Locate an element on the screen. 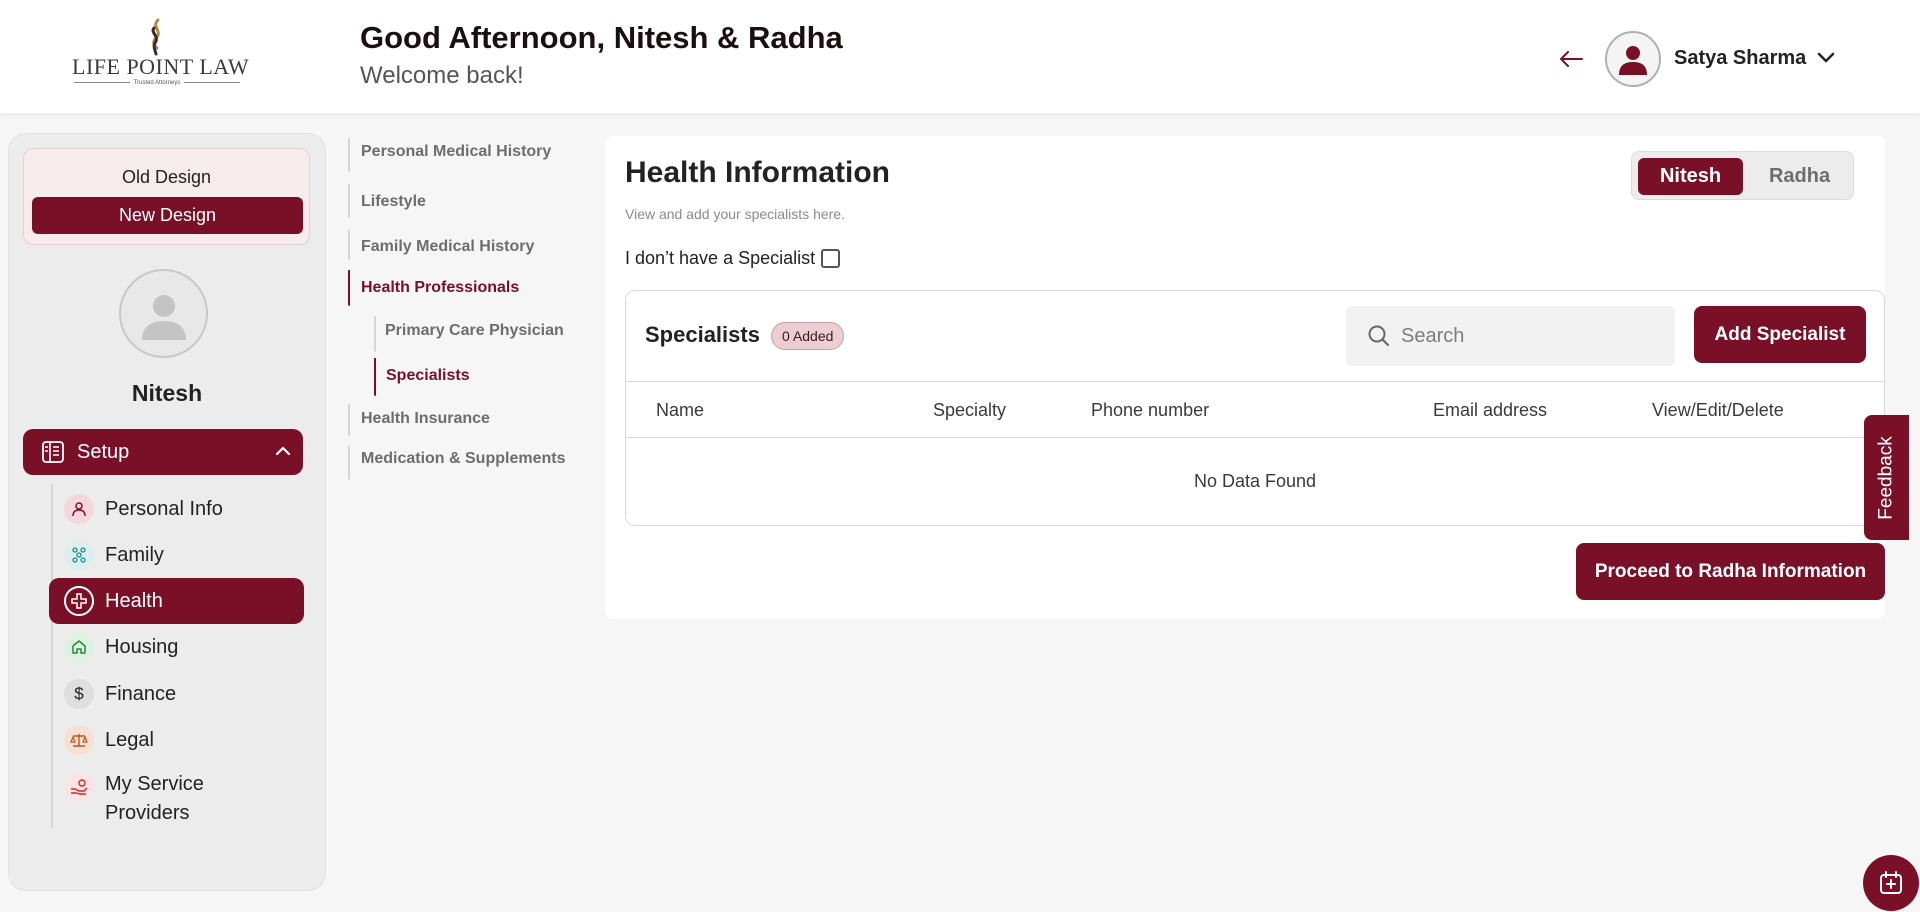  sidebar-item-label: My Service Providers is located at coordinates (154, 798).